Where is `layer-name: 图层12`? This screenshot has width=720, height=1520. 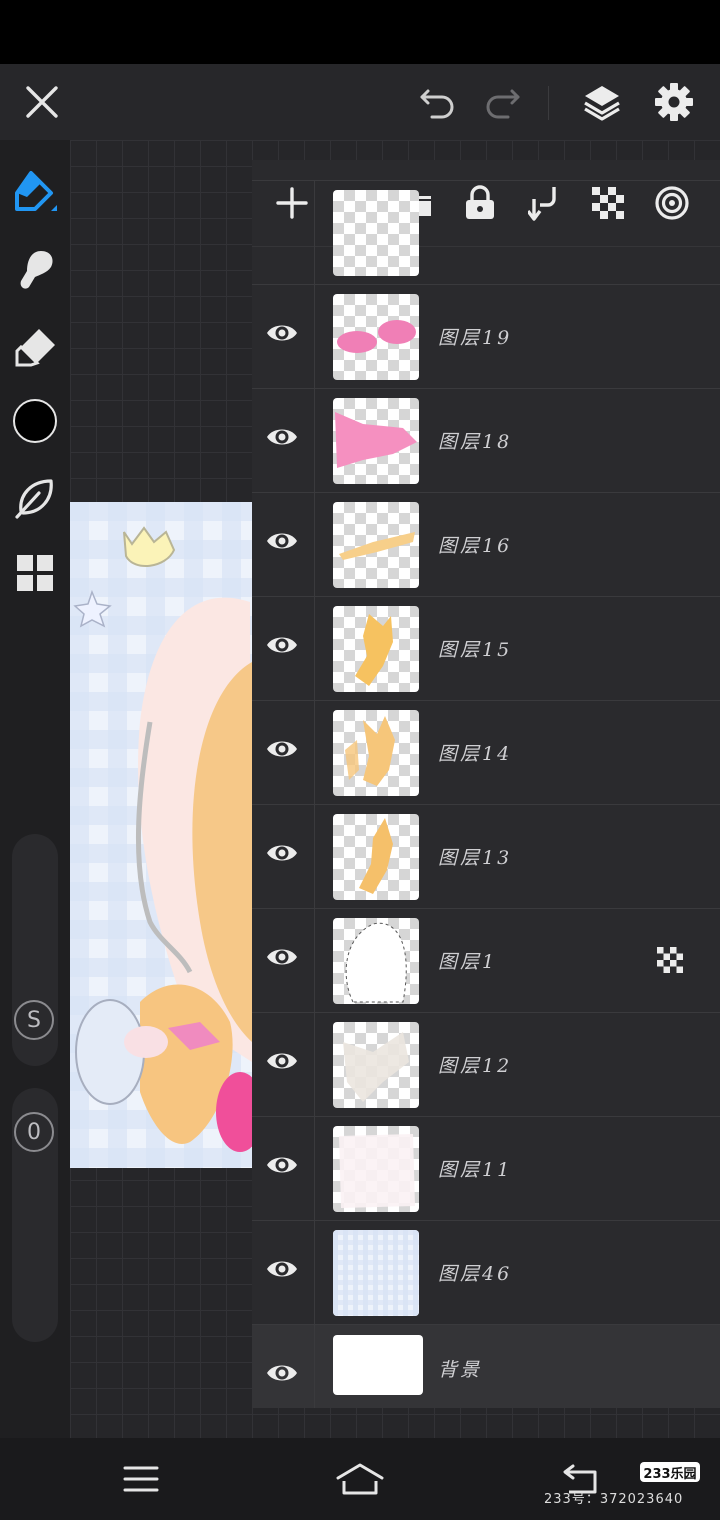
layer-name: 图层12 is located at coordinates (475, 1066).